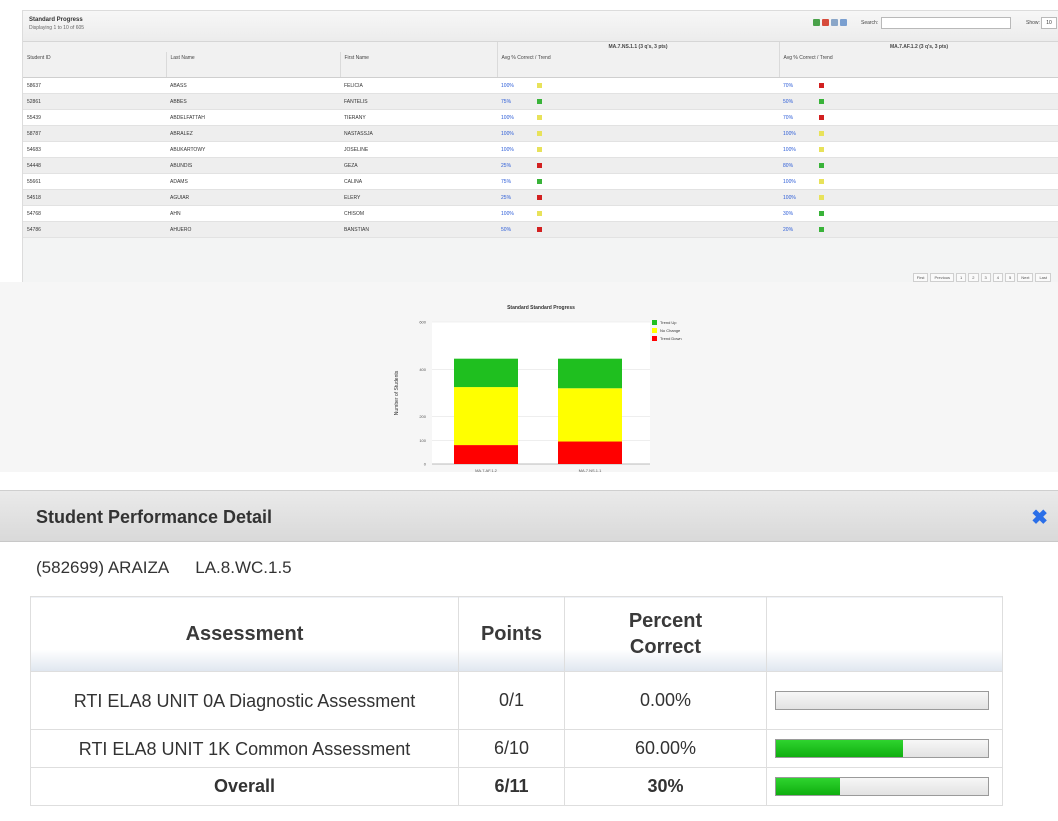  What do you see at coordinates (942, 277) in the screenshot?
I see `pager-button: Previous` at bounding box center [942, 277].